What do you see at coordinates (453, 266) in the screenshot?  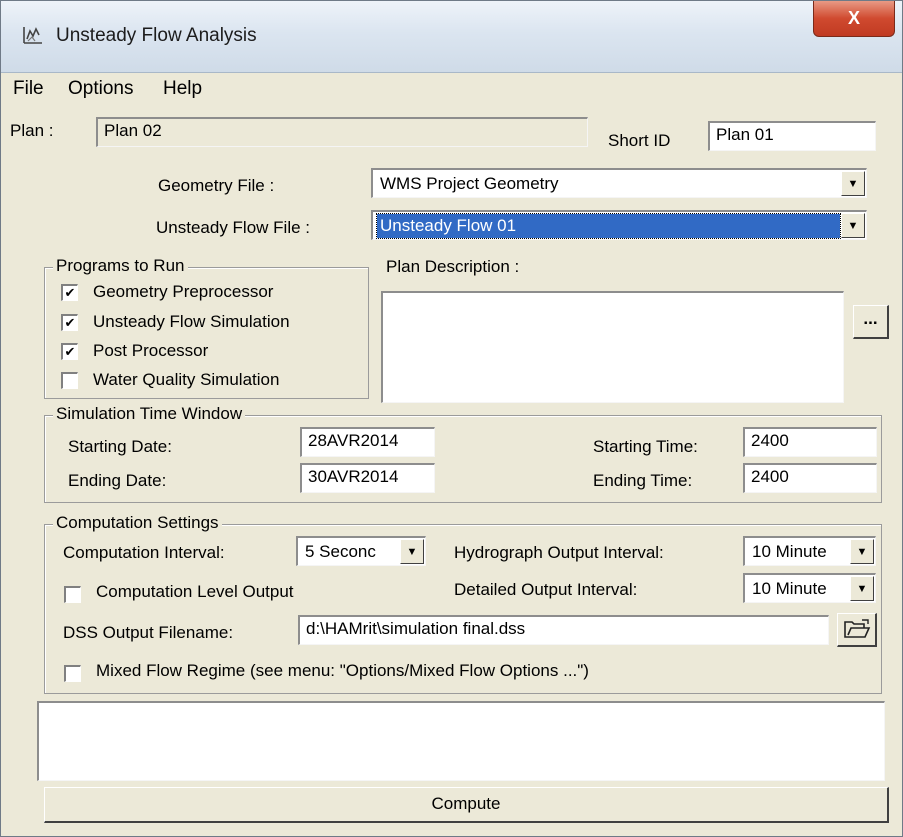 I see `plan-description-label: Plan Description :` at bounding box center [453, 266].